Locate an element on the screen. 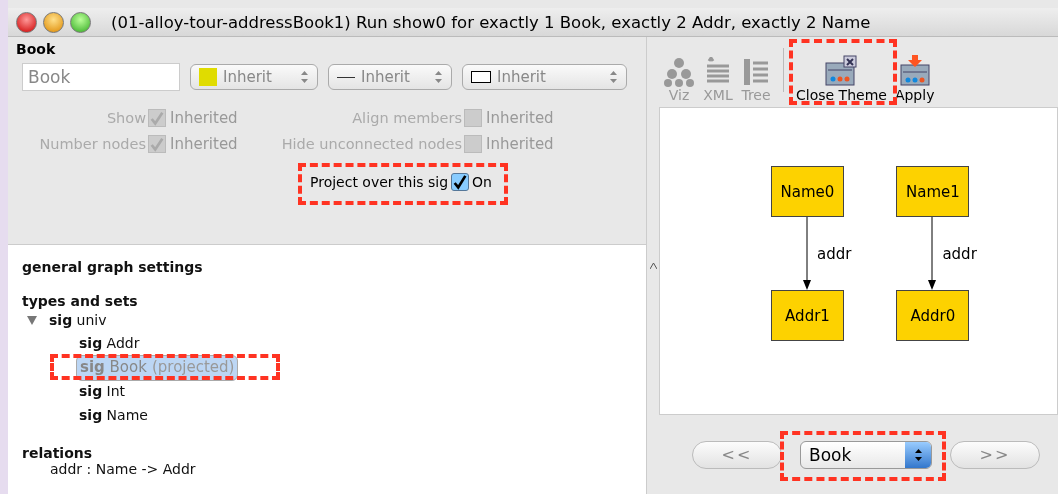 This screenshot has width=1058, height=494. sig-heading: Book is located at coordinates (36, 49).